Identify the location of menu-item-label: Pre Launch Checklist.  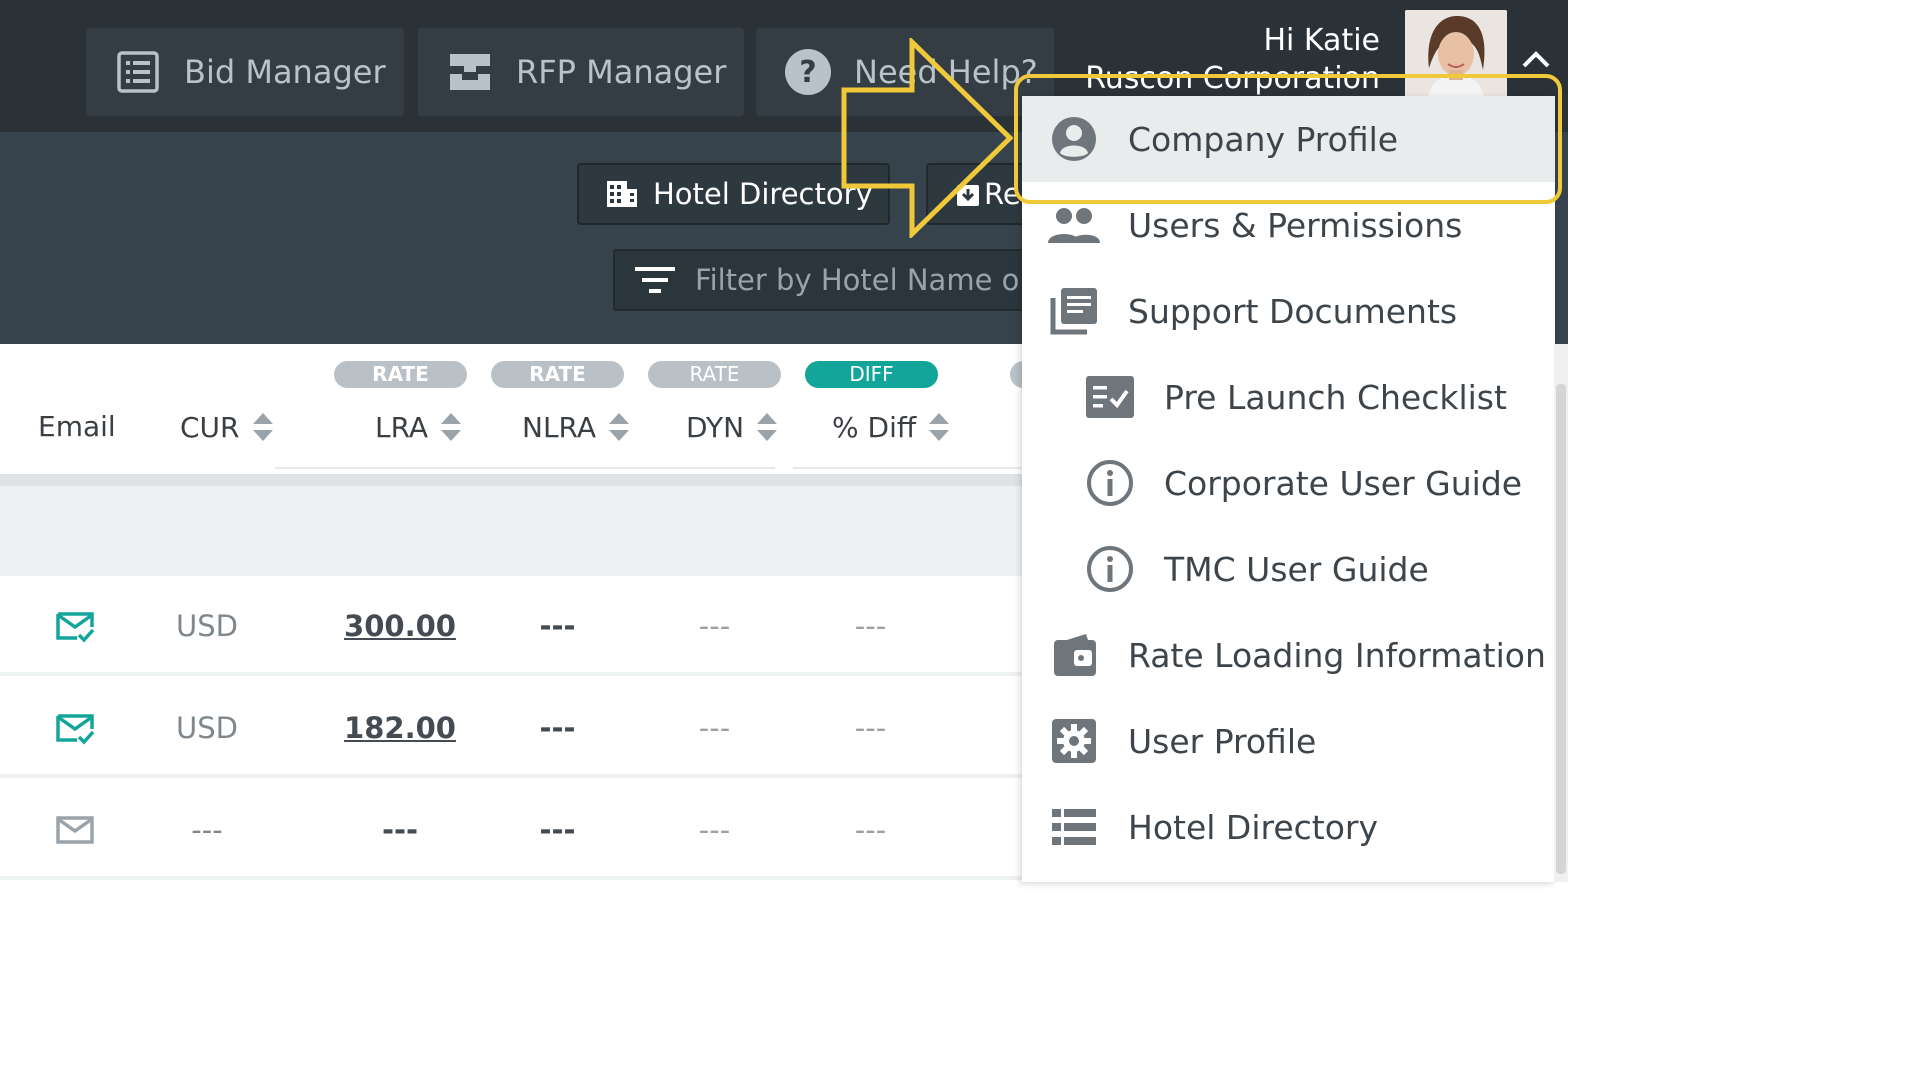
(1335, 397).